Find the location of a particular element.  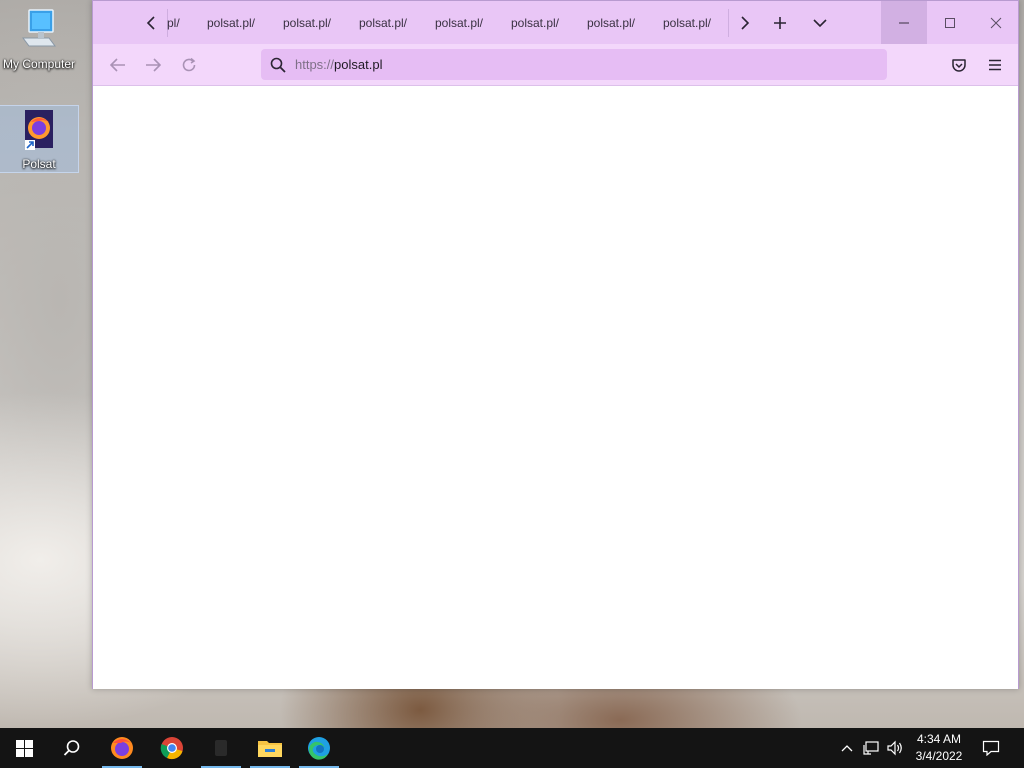

edge-icon is located at coordinates (319, 748).